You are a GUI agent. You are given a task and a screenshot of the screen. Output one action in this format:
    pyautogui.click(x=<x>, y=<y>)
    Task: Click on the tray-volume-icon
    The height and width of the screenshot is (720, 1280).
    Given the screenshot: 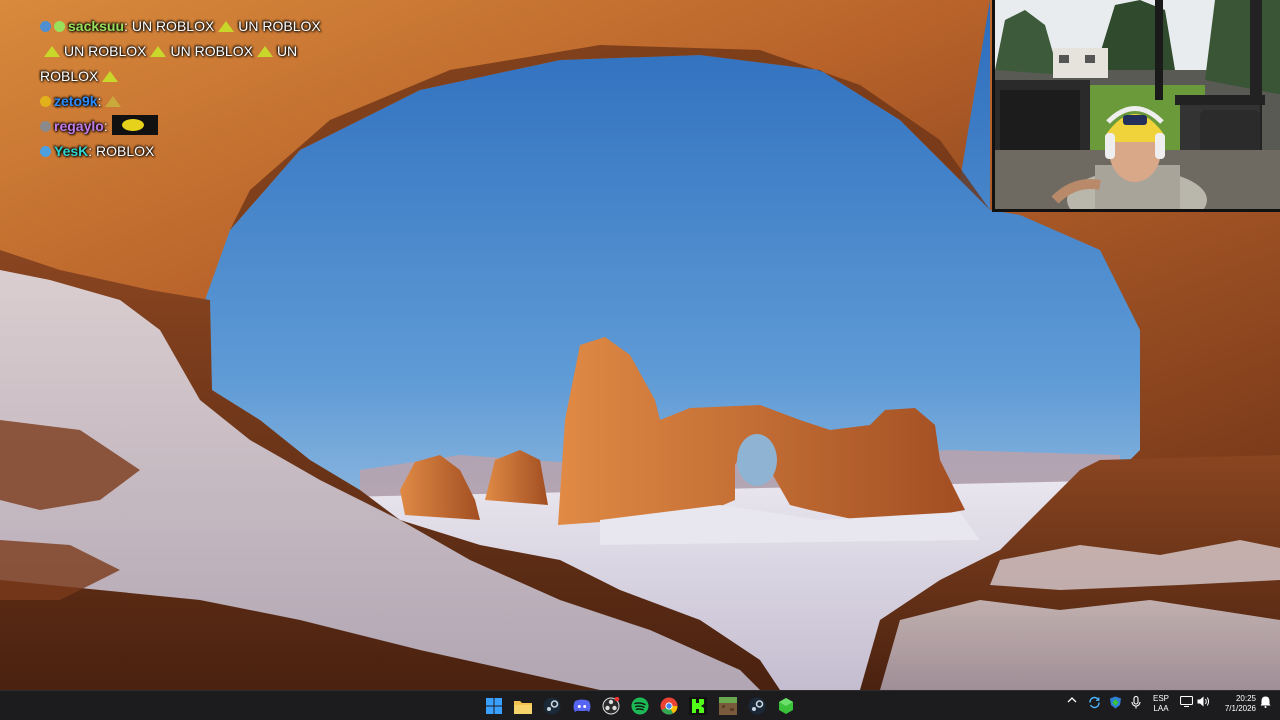 What is the action you would take?
    pyautogui.click(x=1203, y=701)
    